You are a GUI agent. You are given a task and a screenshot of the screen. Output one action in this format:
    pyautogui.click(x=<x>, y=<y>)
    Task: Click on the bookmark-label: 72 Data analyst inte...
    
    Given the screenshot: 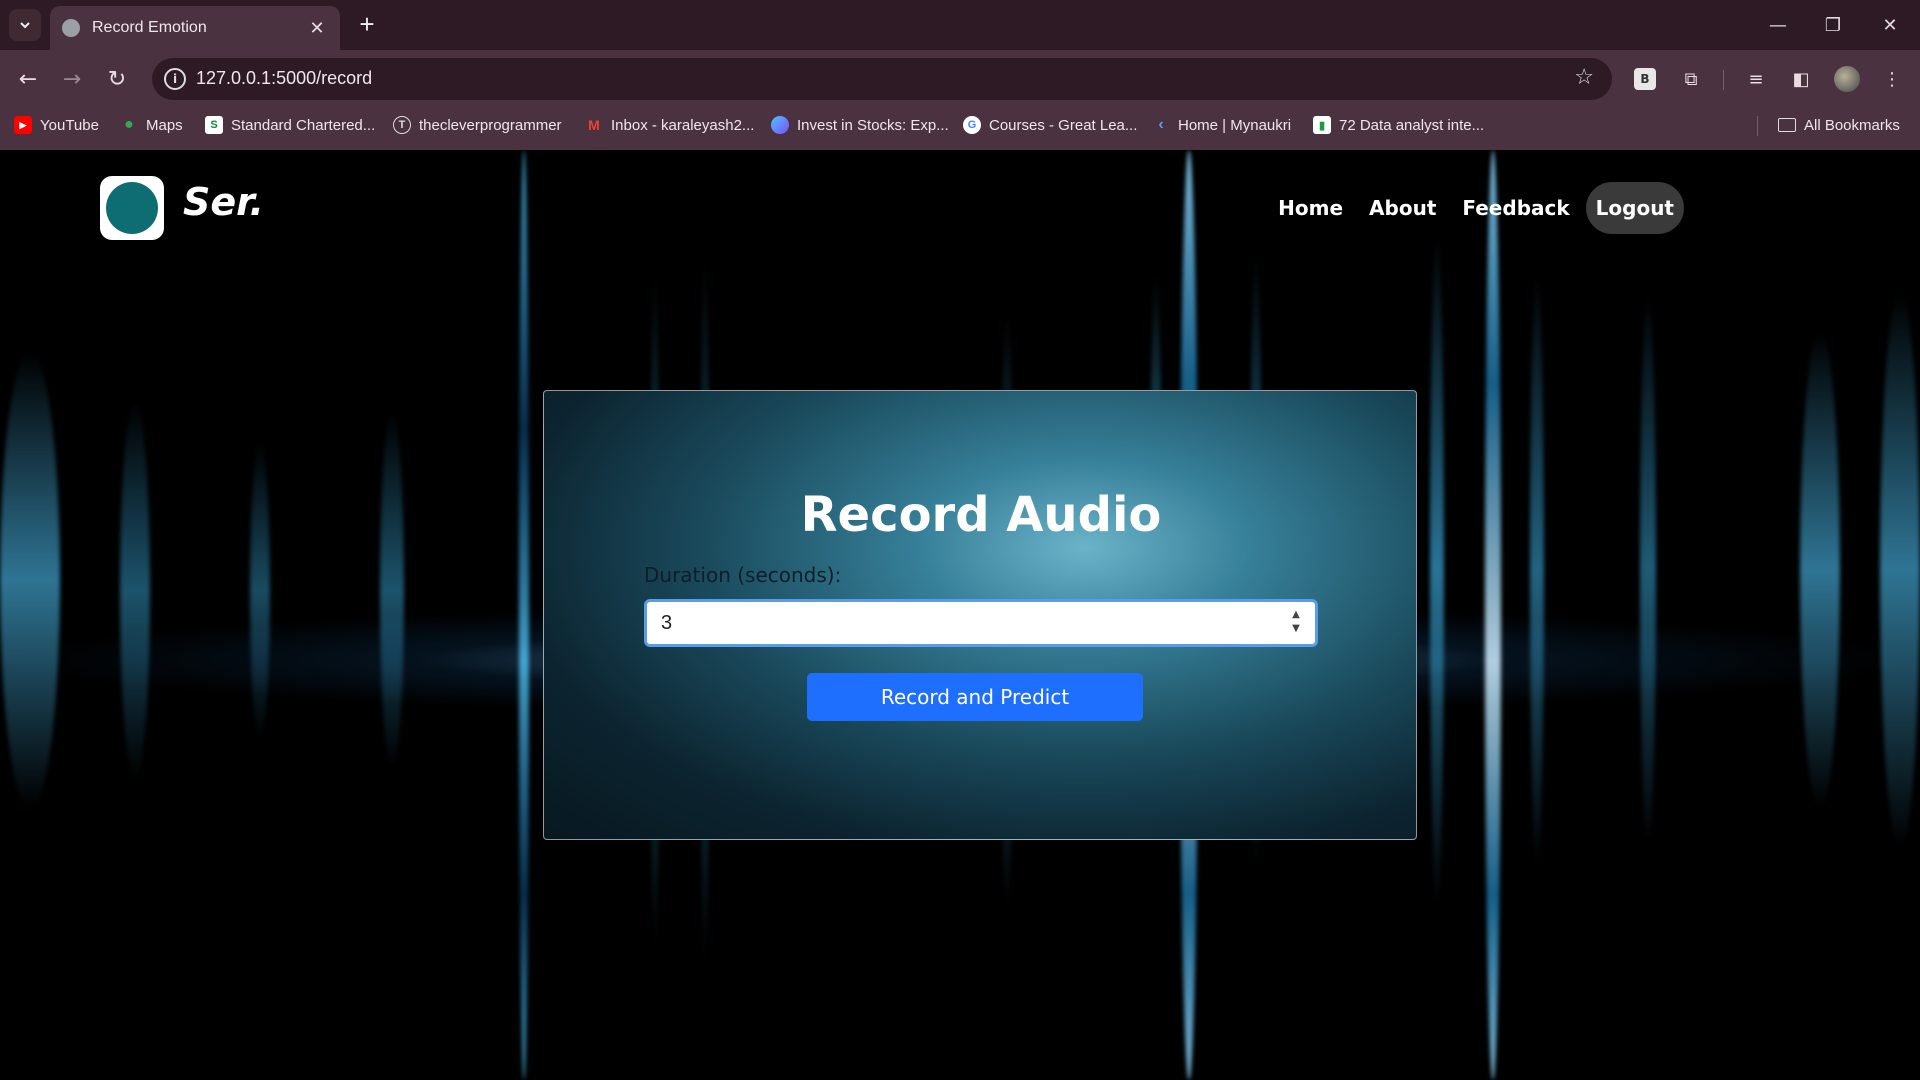 What is the action you would take?
    pyautogui.click(x=1412, y=125)
    